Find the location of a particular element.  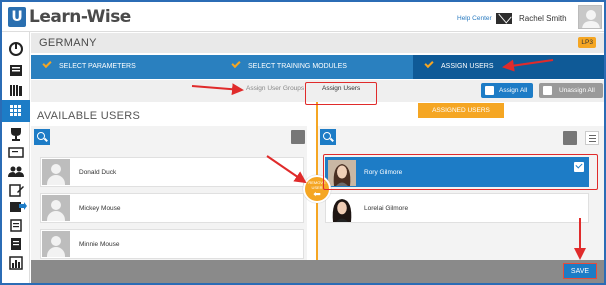

highlight-selected-user is located at coordinates (460, 172).